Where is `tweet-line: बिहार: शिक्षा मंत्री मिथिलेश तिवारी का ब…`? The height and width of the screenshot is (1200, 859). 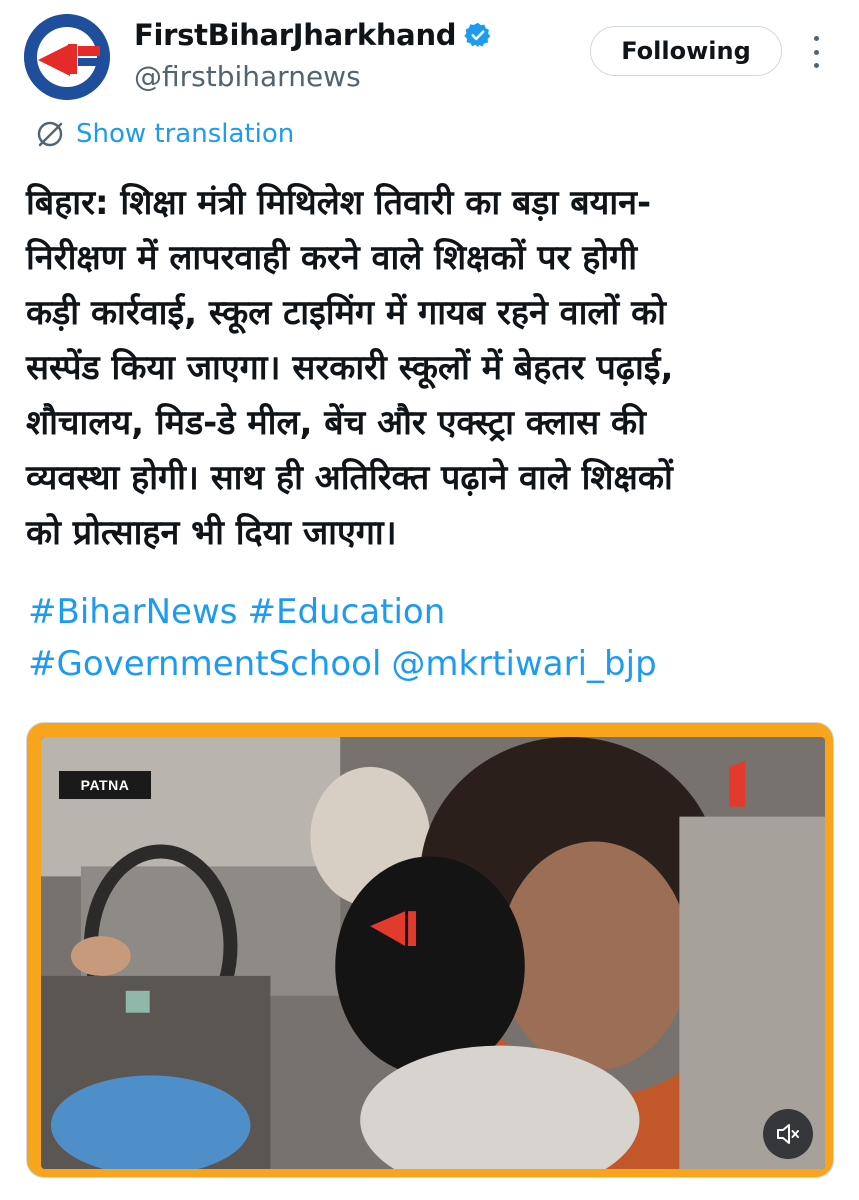
tweet-line: बिहार: शिक्षा मंत्री मिथिलेश तिवारी का ब… is located at coordinates (339, 203).